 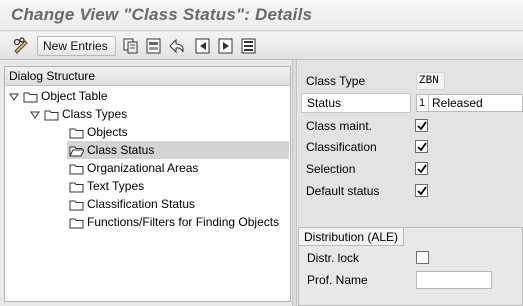 What do you see at coordinates (422, 257) in the screenshot?
I see `distr-lock-checkbox` at bounding box center [422, 257].